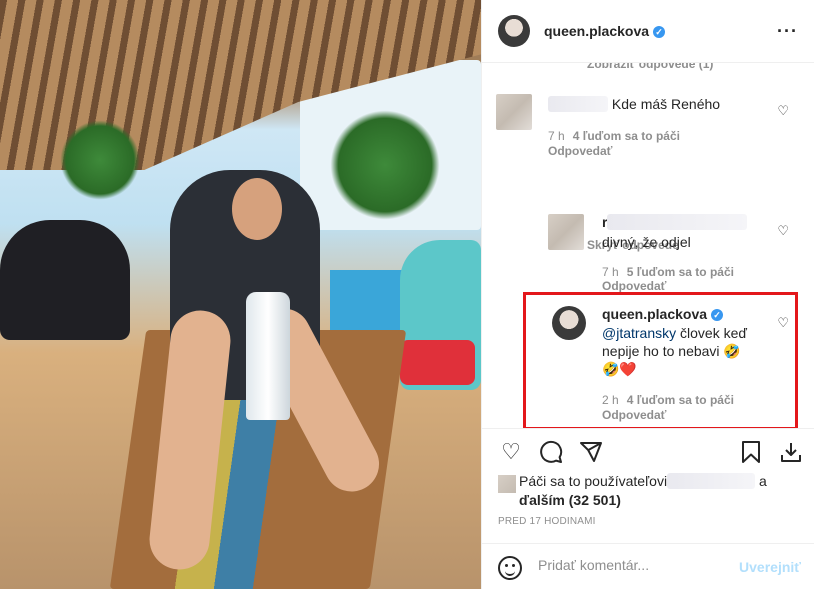 The height and width of the screenshot is (589, 814). I want to click on comment-input, so click(633, 565).